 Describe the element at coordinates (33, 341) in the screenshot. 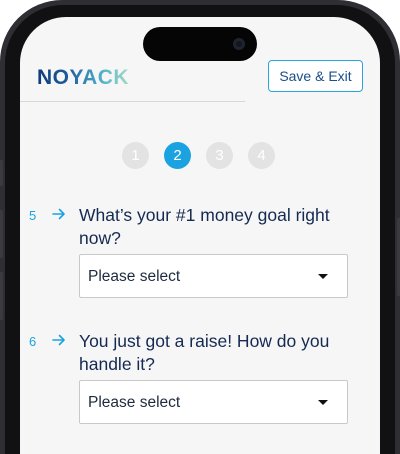

I see `question-number: 6` at that location.